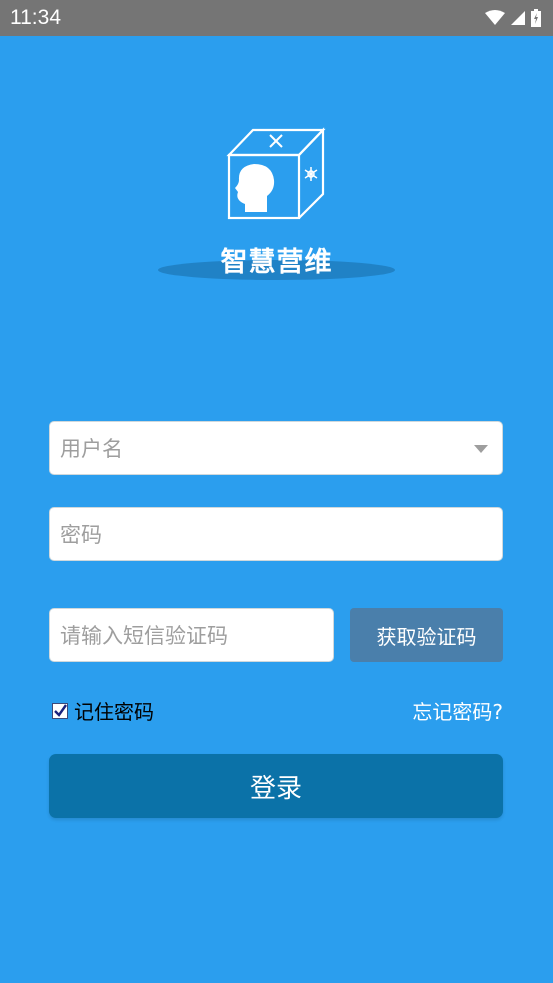  What do you see at coordinates (536, 18) in the screenshot?
I see `battery-icon` at bounding box center [536, 18].